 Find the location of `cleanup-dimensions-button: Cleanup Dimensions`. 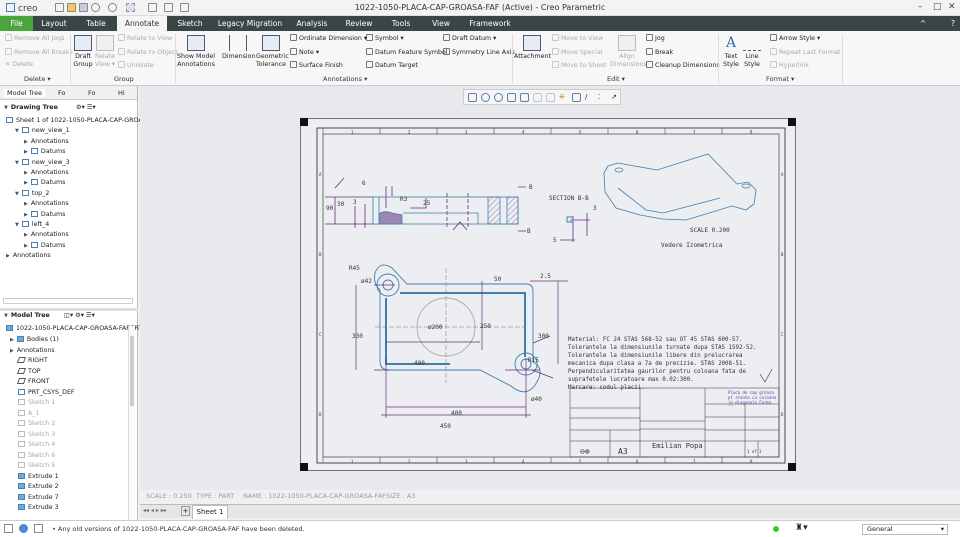

cleanup-dimensions-button: Cleanup Dimensions is located at coordinates (683, 65).